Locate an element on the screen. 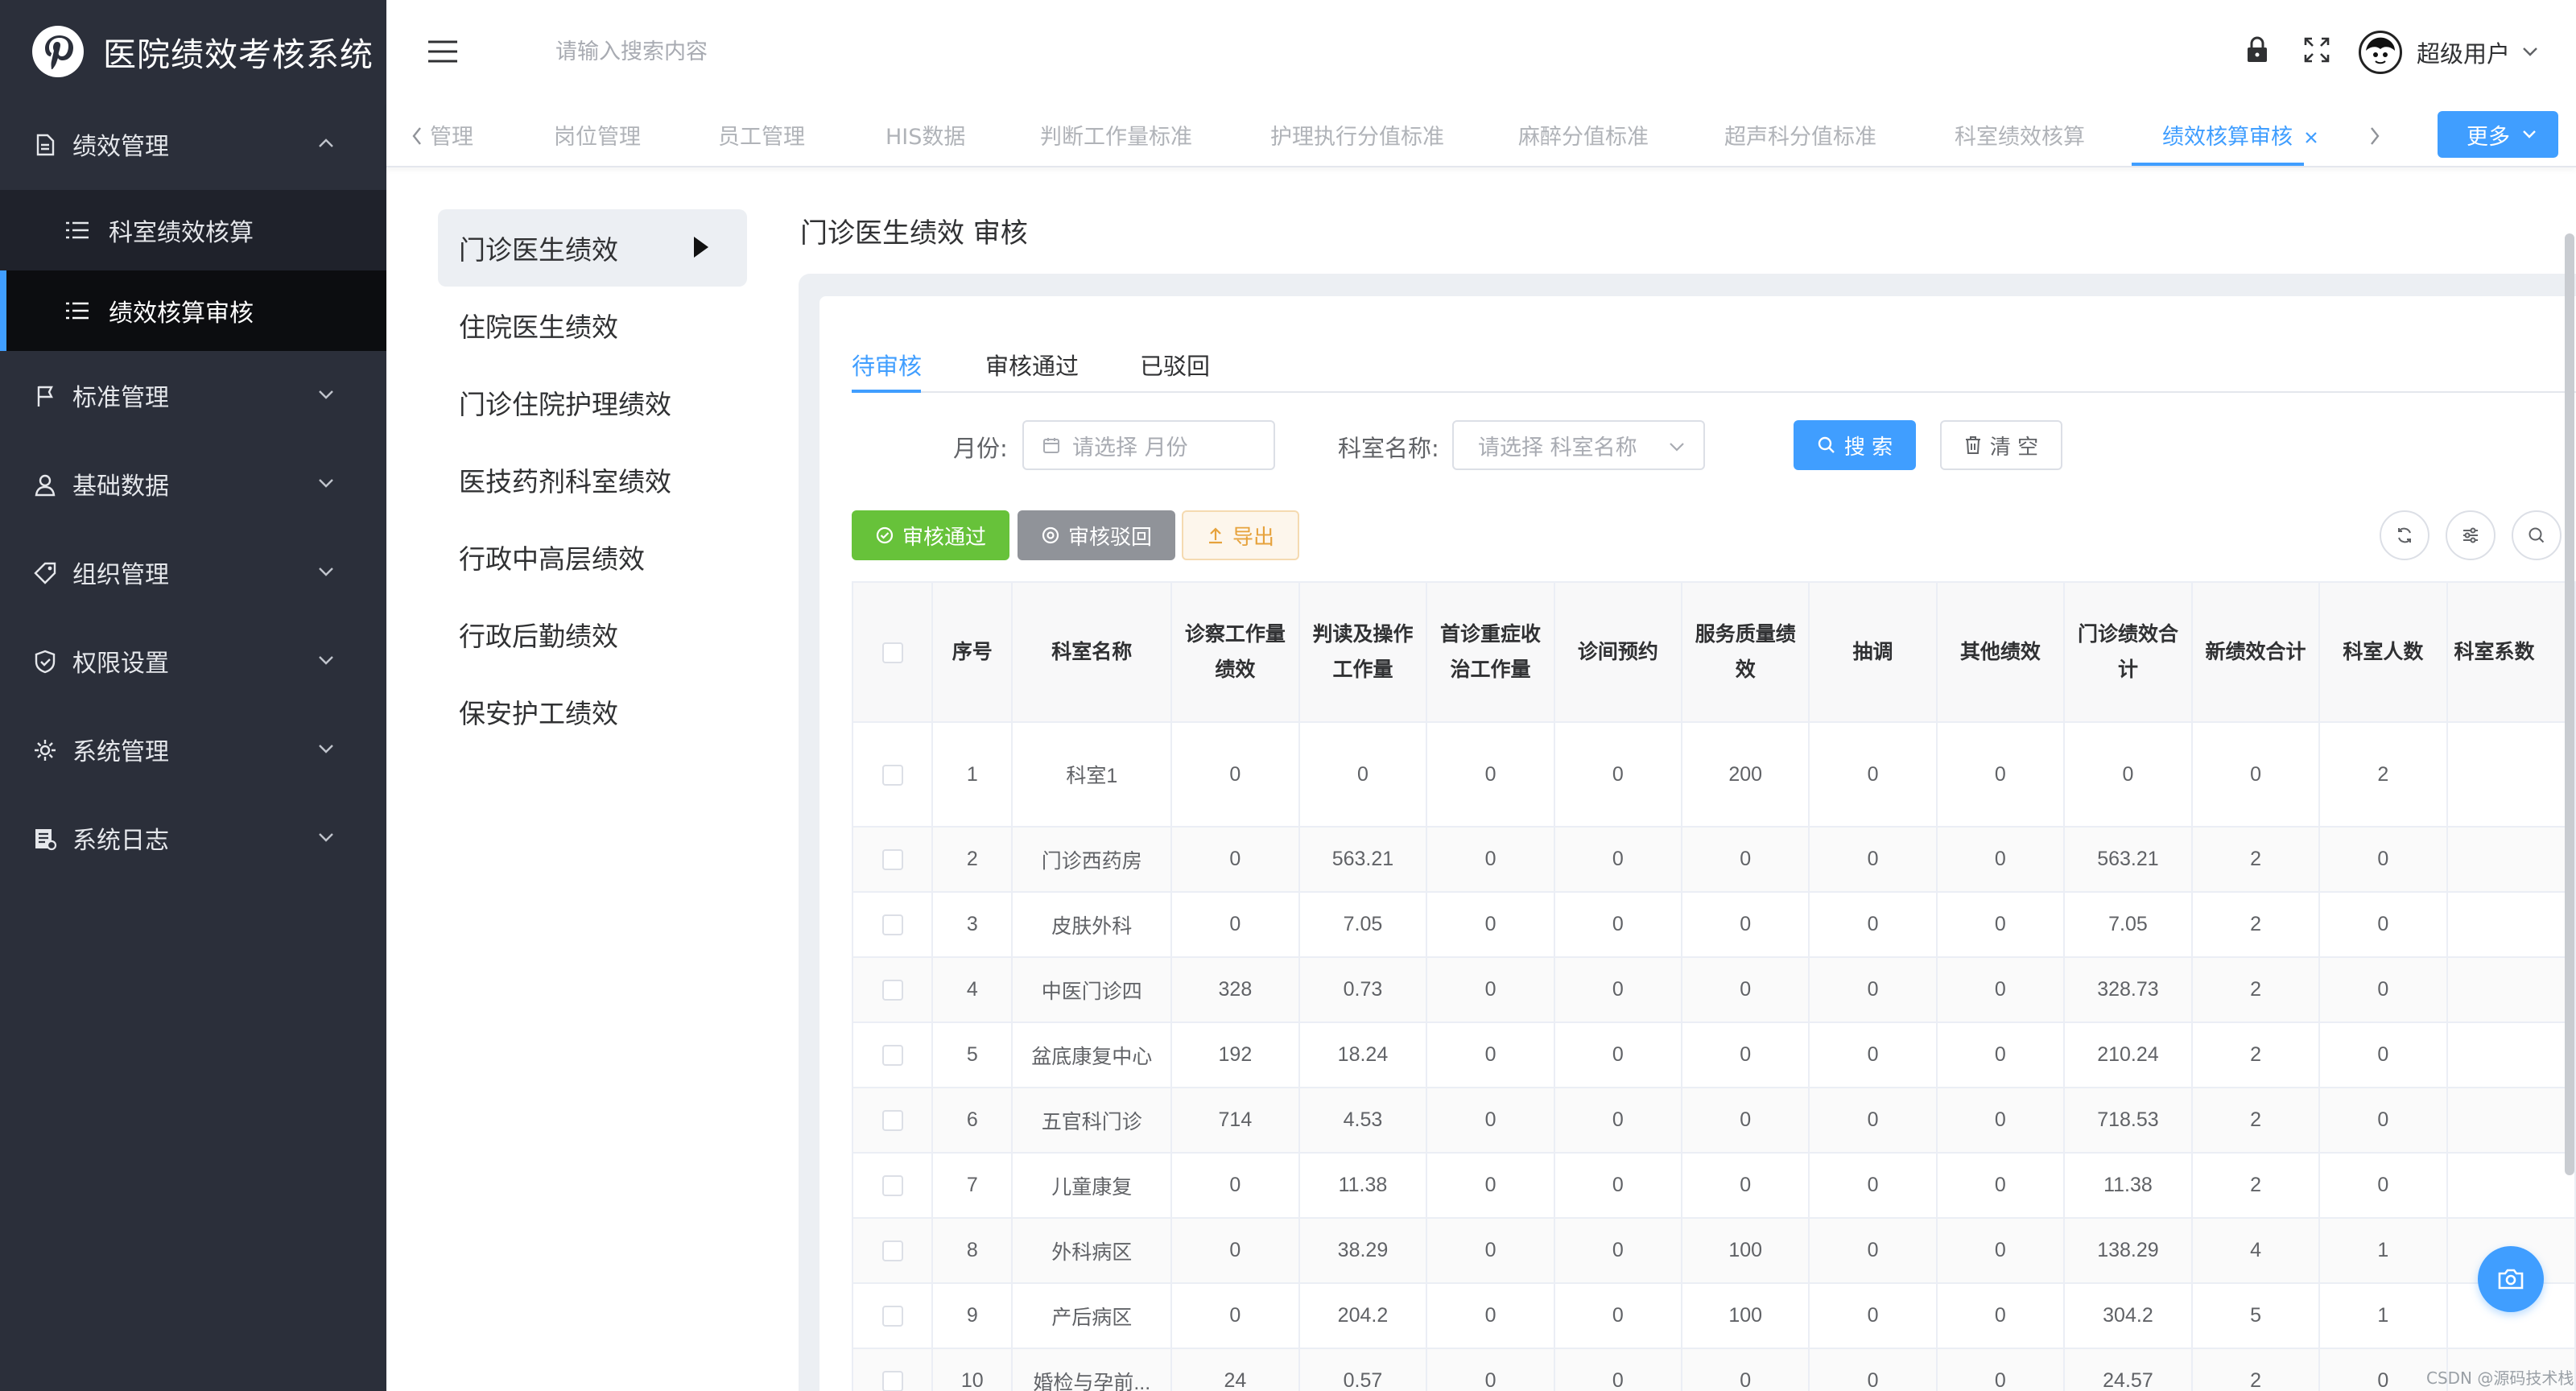  table-row: 7 儿童康复 0 11.38 0 0 0 0 0 11.38 2 0 is located at coordinates (1714, 1185).